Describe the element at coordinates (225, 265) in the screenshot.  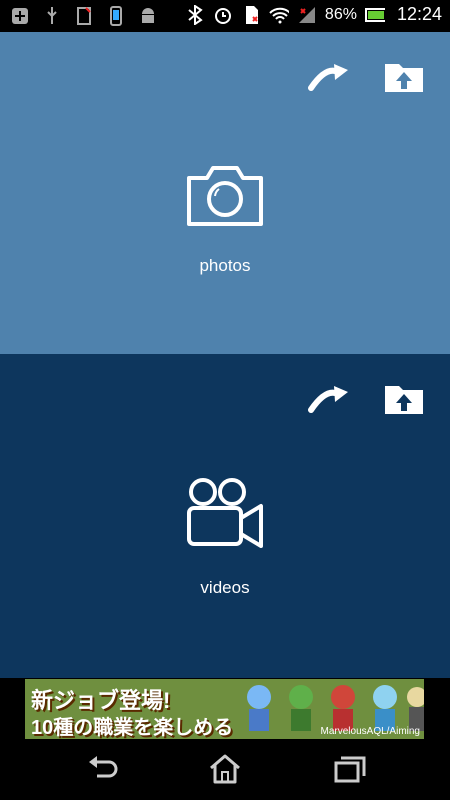
I see `photos-label: photos` at that location.